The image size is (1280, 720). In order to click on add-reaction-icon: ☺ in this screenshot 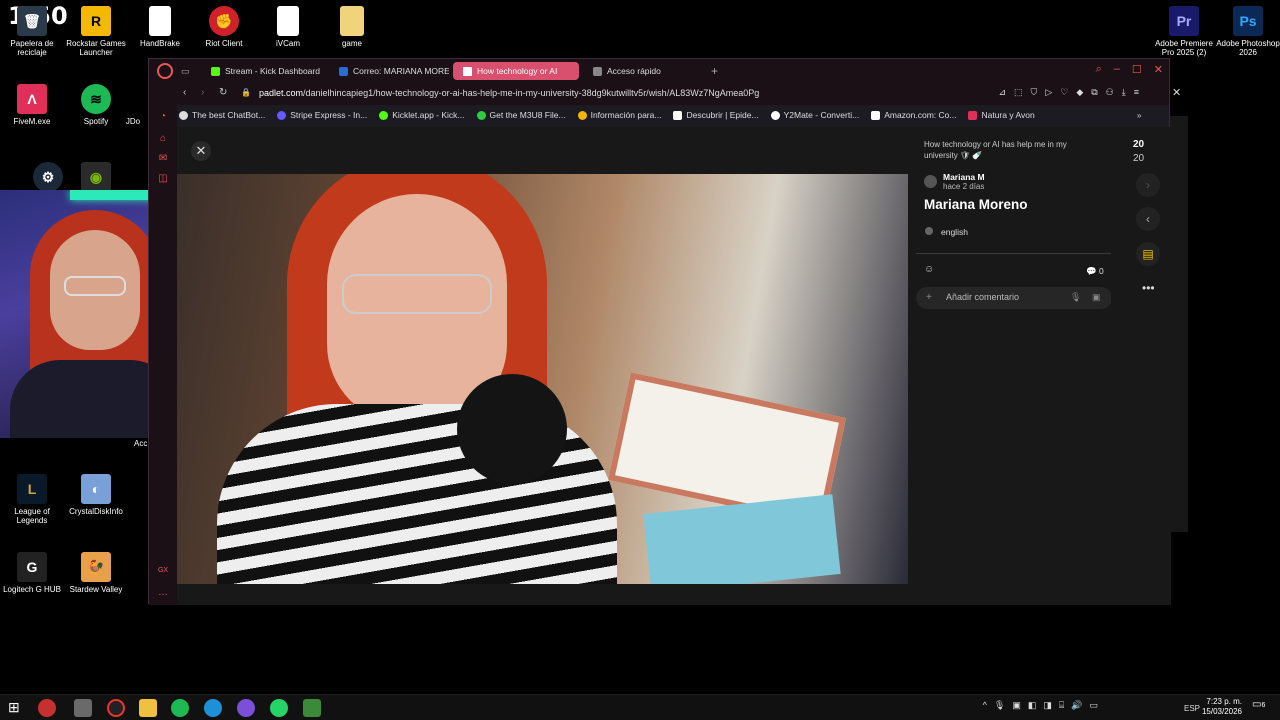, I will do `click(929, 269)`.